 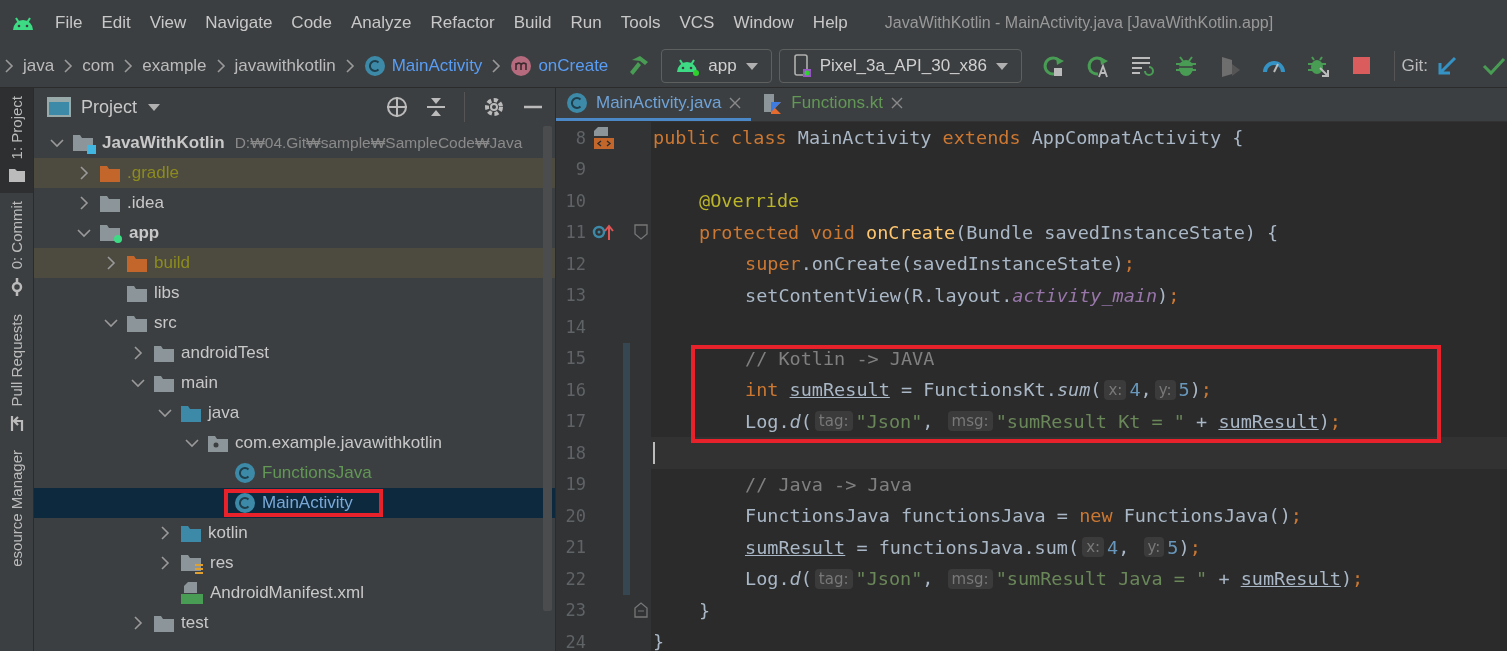 What do you see at coordinates (378, 143) in the screenshot?
I see `project-path: D:₩04.Git₩sample₩SampleCode₩Java` at bounding box center [378, 143].